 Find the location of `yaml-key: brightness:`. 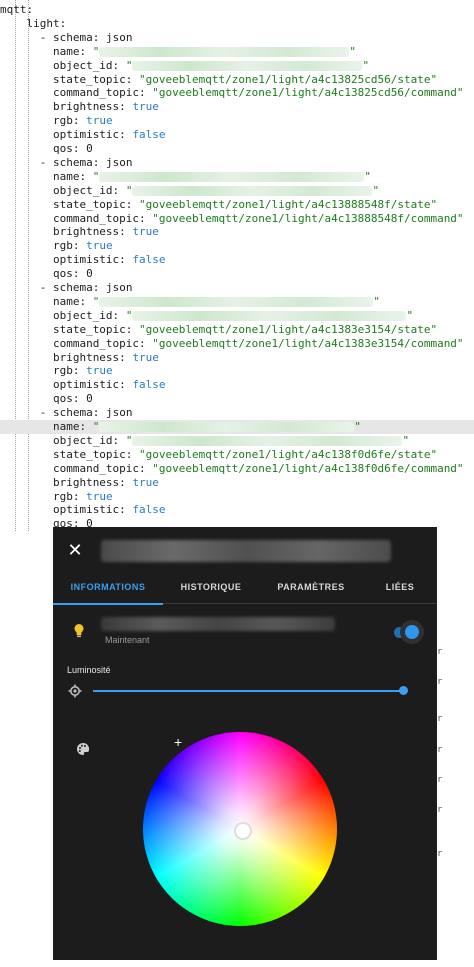

yaml-key: brightness: is located at coordinates (92, 357).